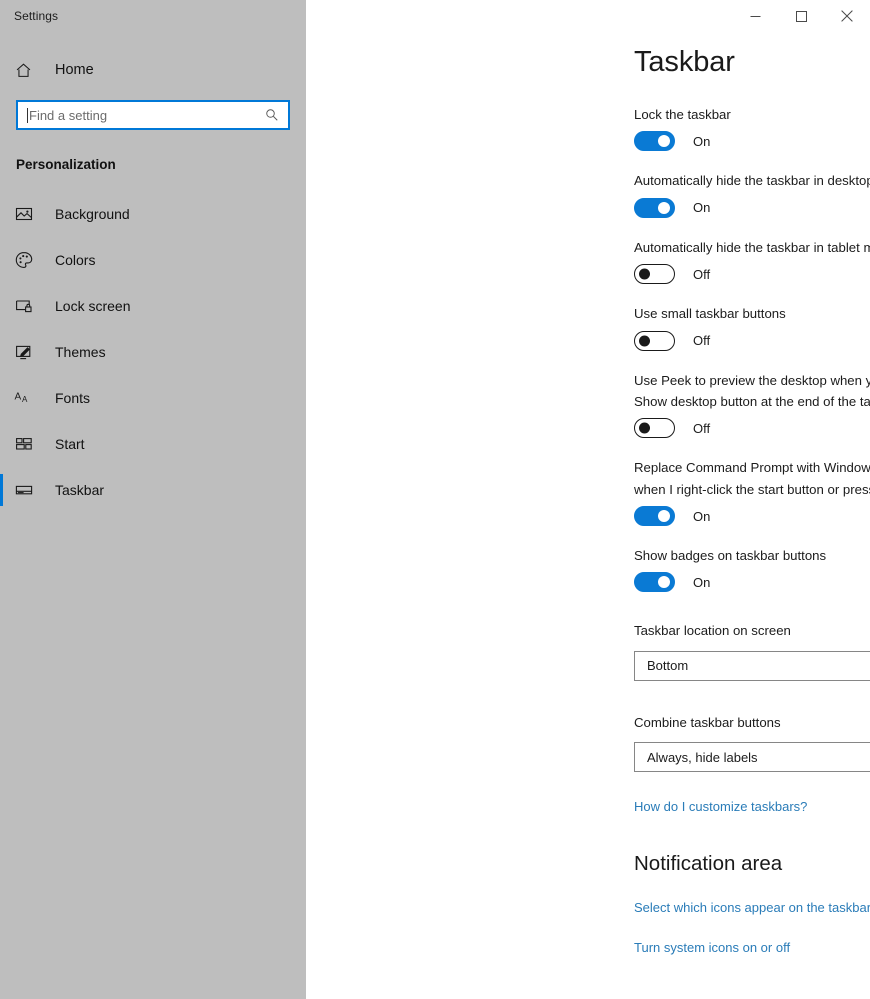 The width and height of the screenshot is (870, 999). I want to click on setting-label: Show badges on taskbar buttons, so click(730, 555).